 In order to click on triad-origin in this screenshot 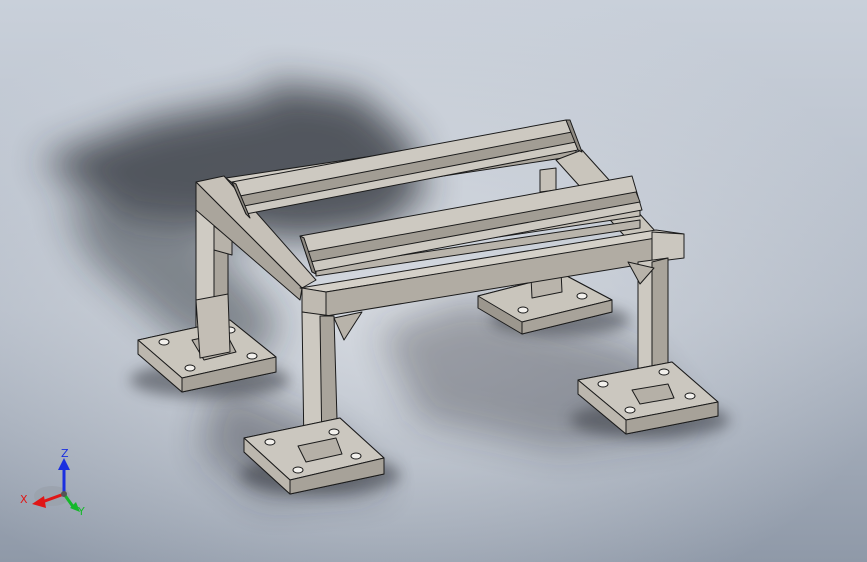, I will do `click(64, 494)`.